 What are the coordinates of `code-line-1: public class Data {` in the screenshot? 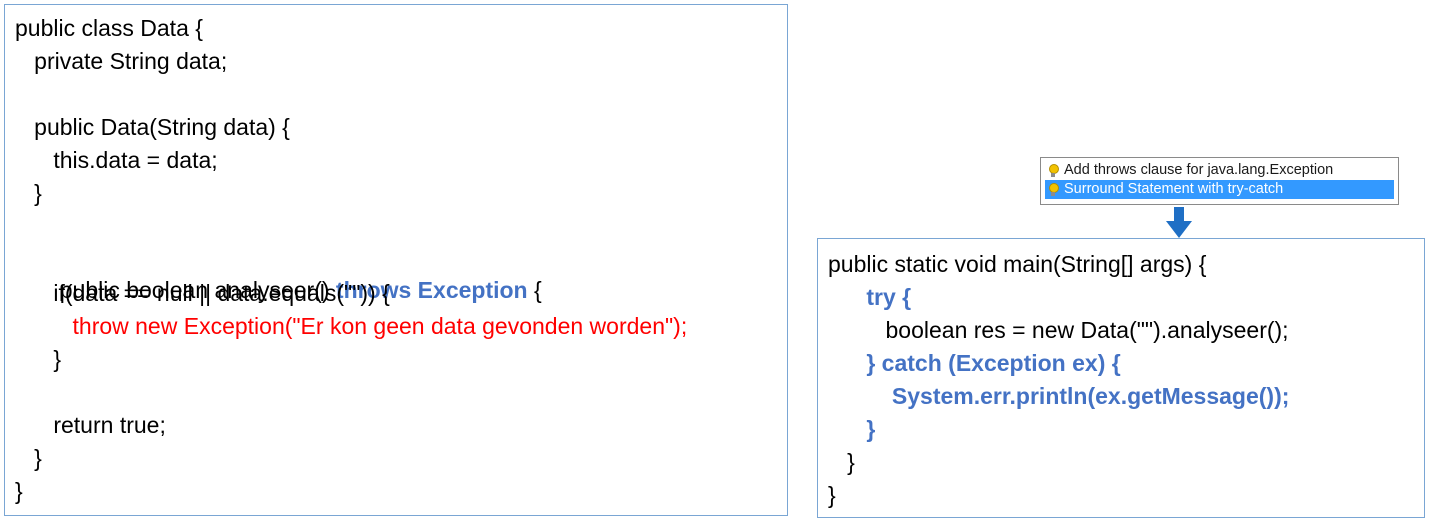 It's located at (109, 28).